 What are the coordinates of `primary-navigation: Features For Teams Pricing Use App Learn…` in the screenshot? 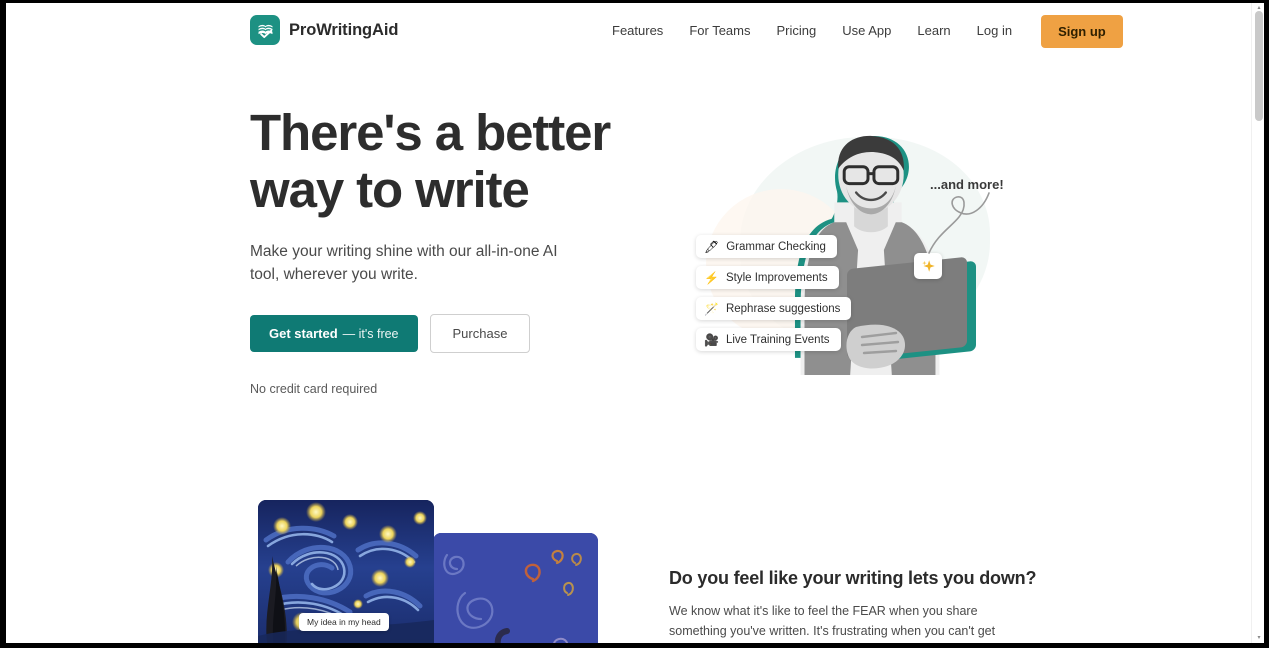 It's located at (864, 31).